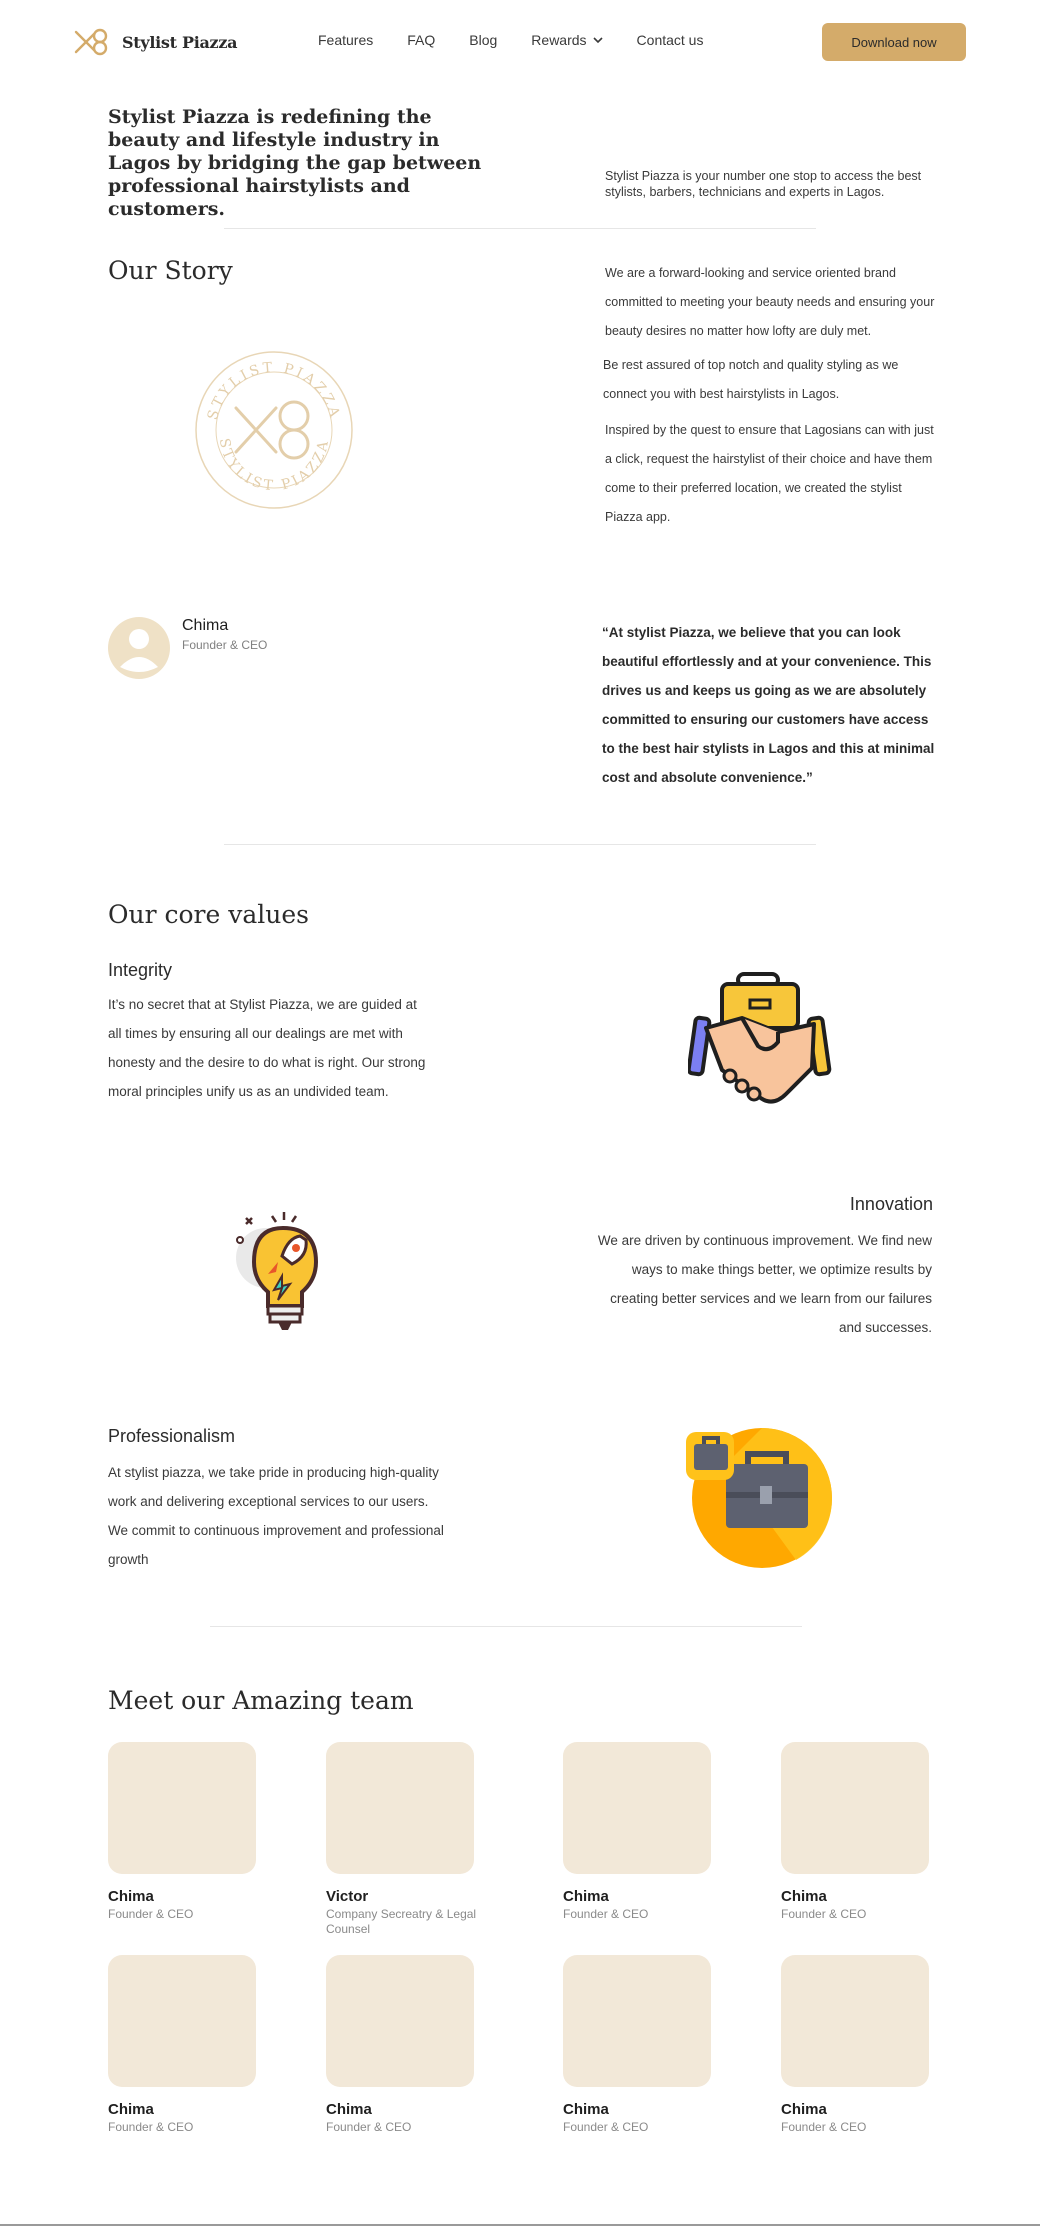  I want to click on user-icon, so click(139, 650).